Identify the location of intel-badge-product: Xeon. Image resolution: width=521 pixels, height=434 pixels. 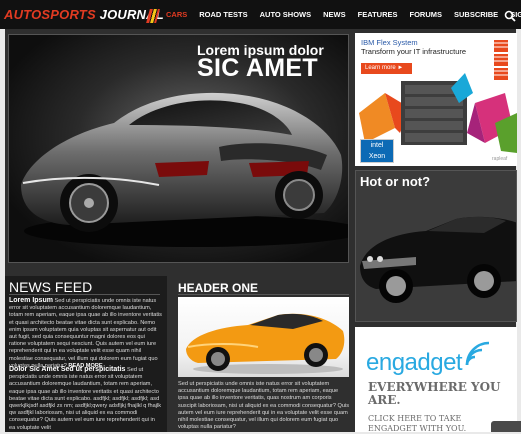
(377, 156).